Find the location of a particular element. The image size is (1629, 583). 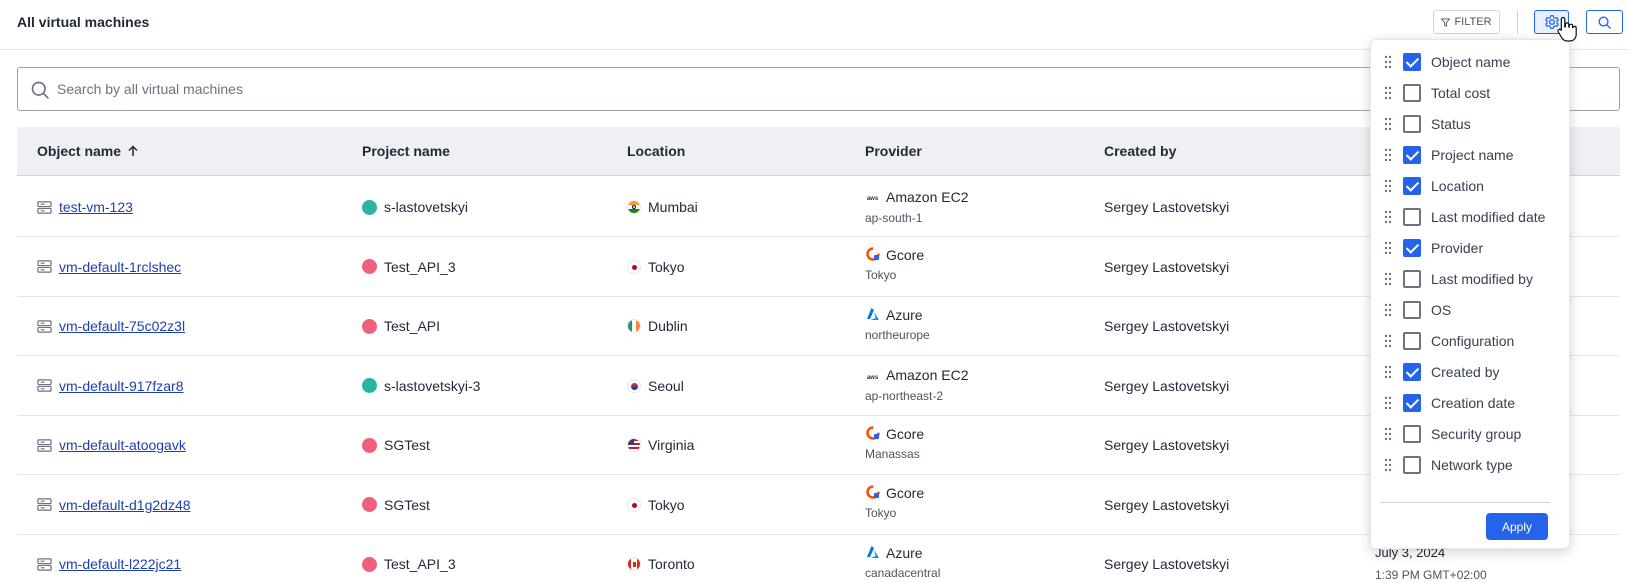

object-name-cell: test-vm-123 is located at coordinates (85, 207).